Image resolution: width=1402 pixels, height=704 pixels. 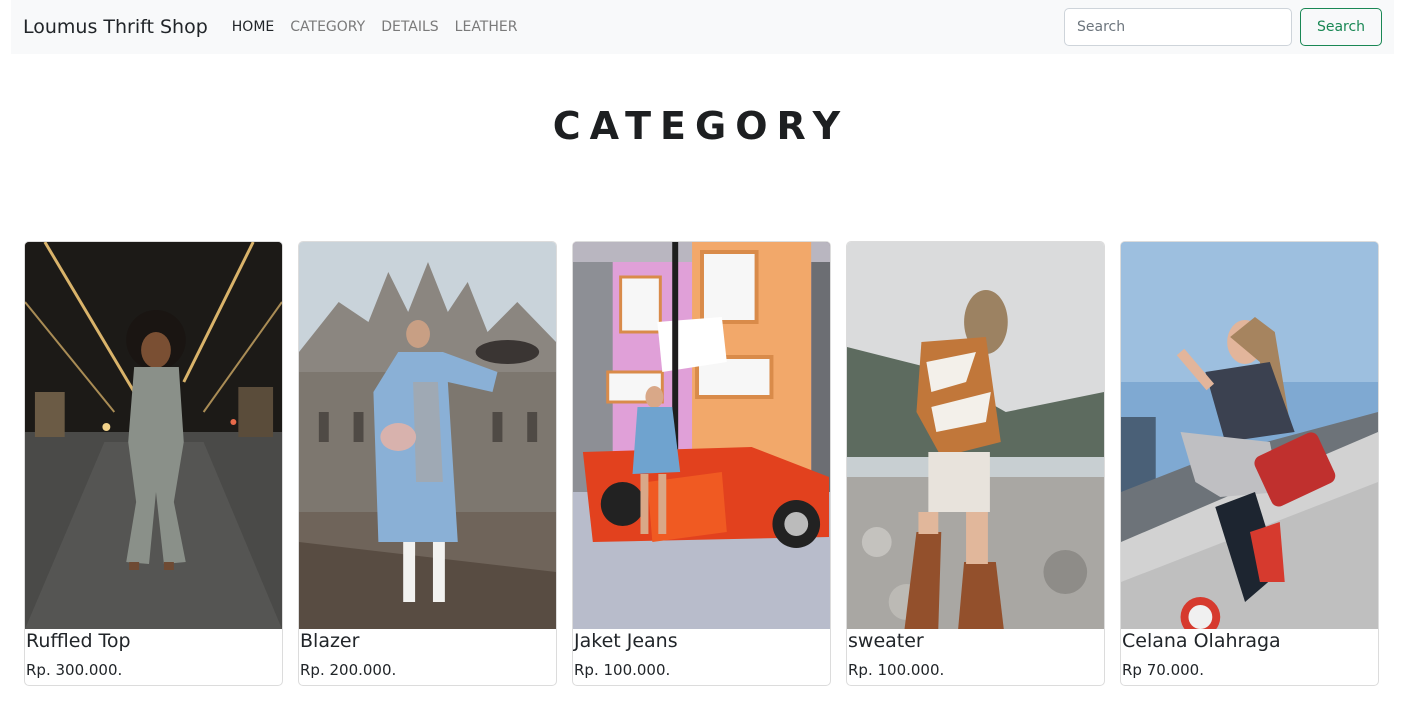 I want to click on product-price: Rp. 200.000., so click(x=348, y=670).